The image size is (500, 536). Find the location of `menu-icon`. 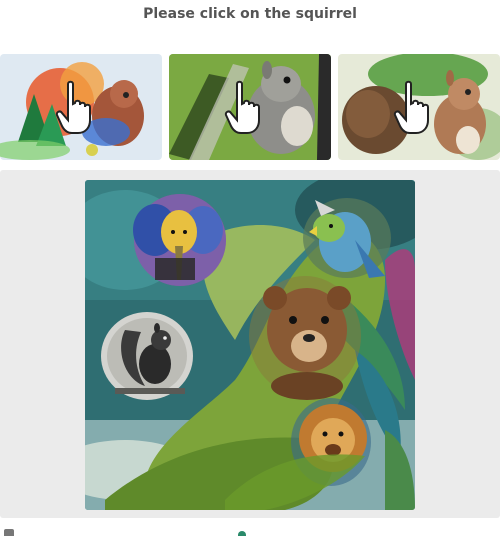

menu-icon is located at coordinates (9, 532).